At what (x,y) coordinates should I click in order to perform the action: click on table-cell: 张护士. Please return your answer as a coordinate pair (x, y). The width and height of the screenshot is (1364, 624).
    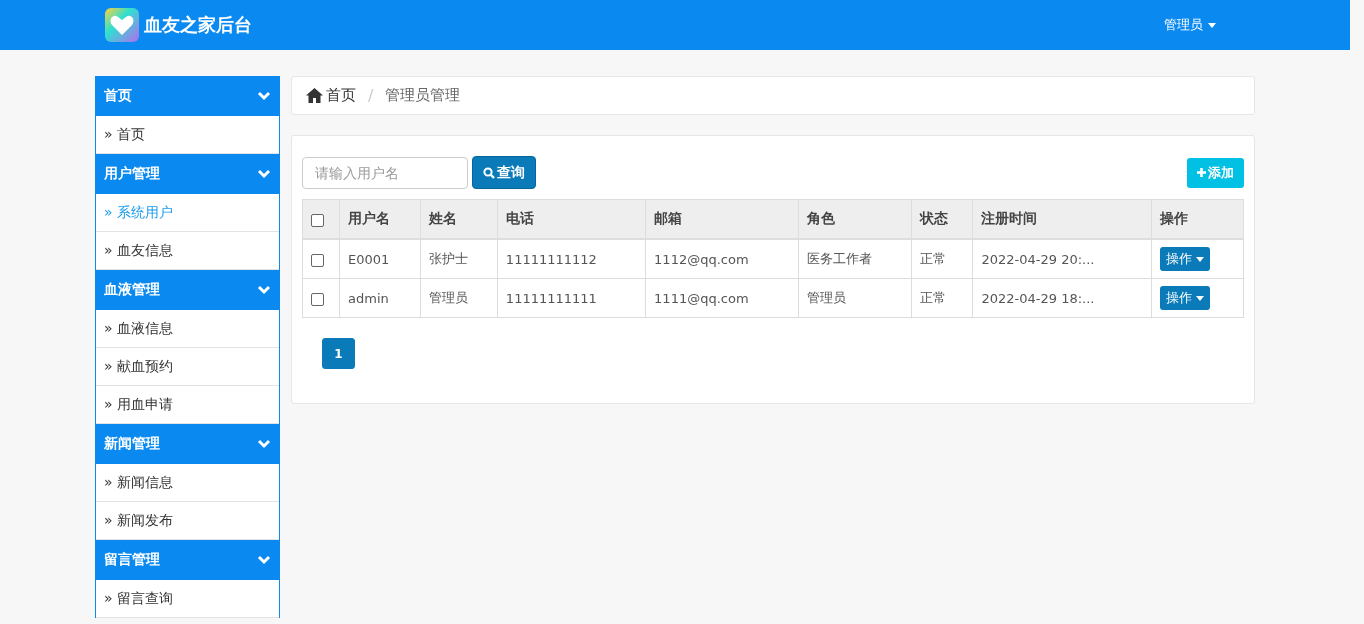
    Looking at the image, I should click on (448, 258).